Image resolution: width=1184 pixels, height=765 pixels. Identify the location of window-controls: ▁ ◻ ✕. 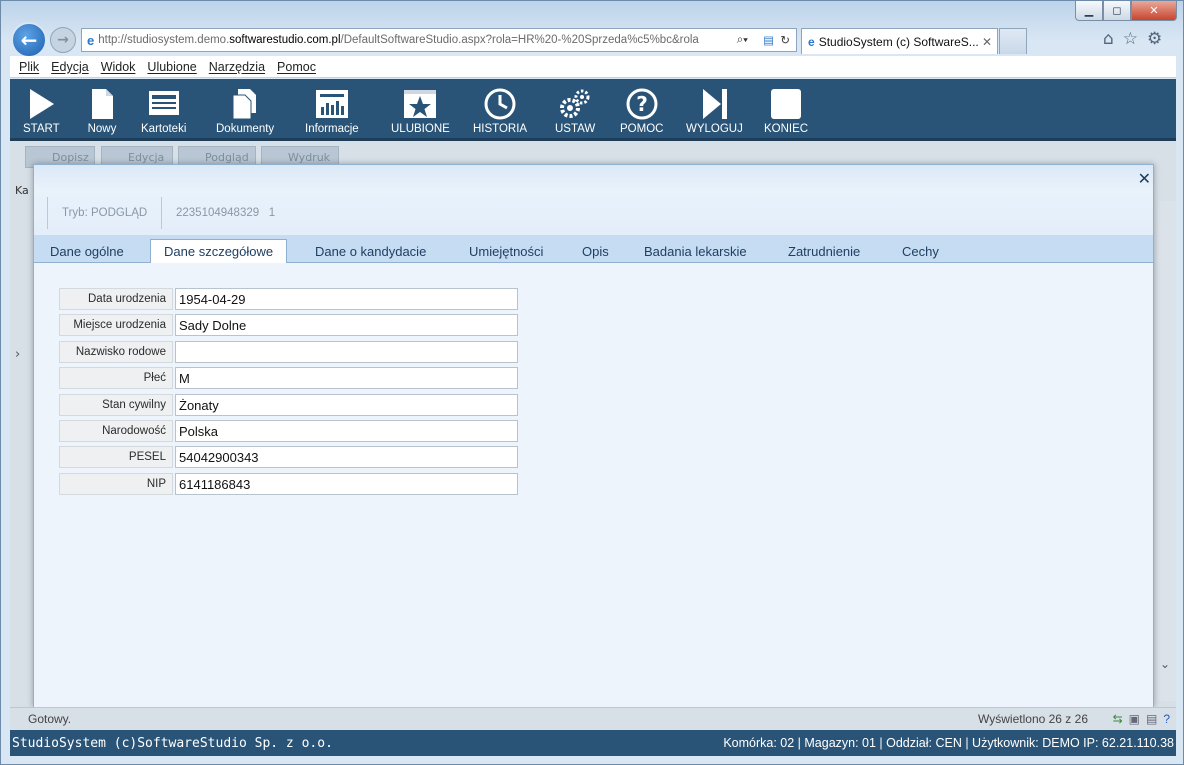
(1126, 11).